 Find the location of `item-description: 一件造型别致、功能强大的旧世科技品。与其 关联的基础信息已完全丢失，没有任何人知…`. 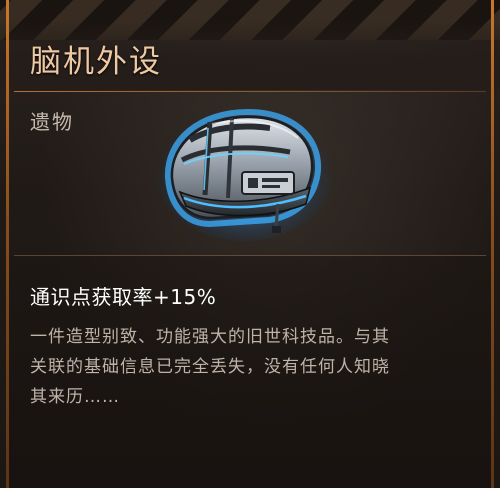

item-description: 一件造型别致、功能强大的旧世科技品。与其 关联的基础信息已完全丢失，没有任何人知… is located at coordinates (210, 367).